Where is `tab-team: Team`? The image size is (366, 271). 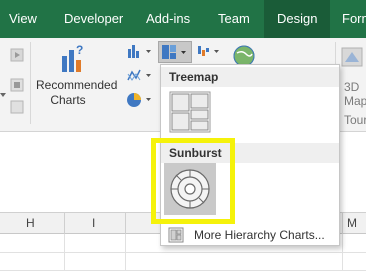
tab-team: Team is located at coordinates (234, 19).